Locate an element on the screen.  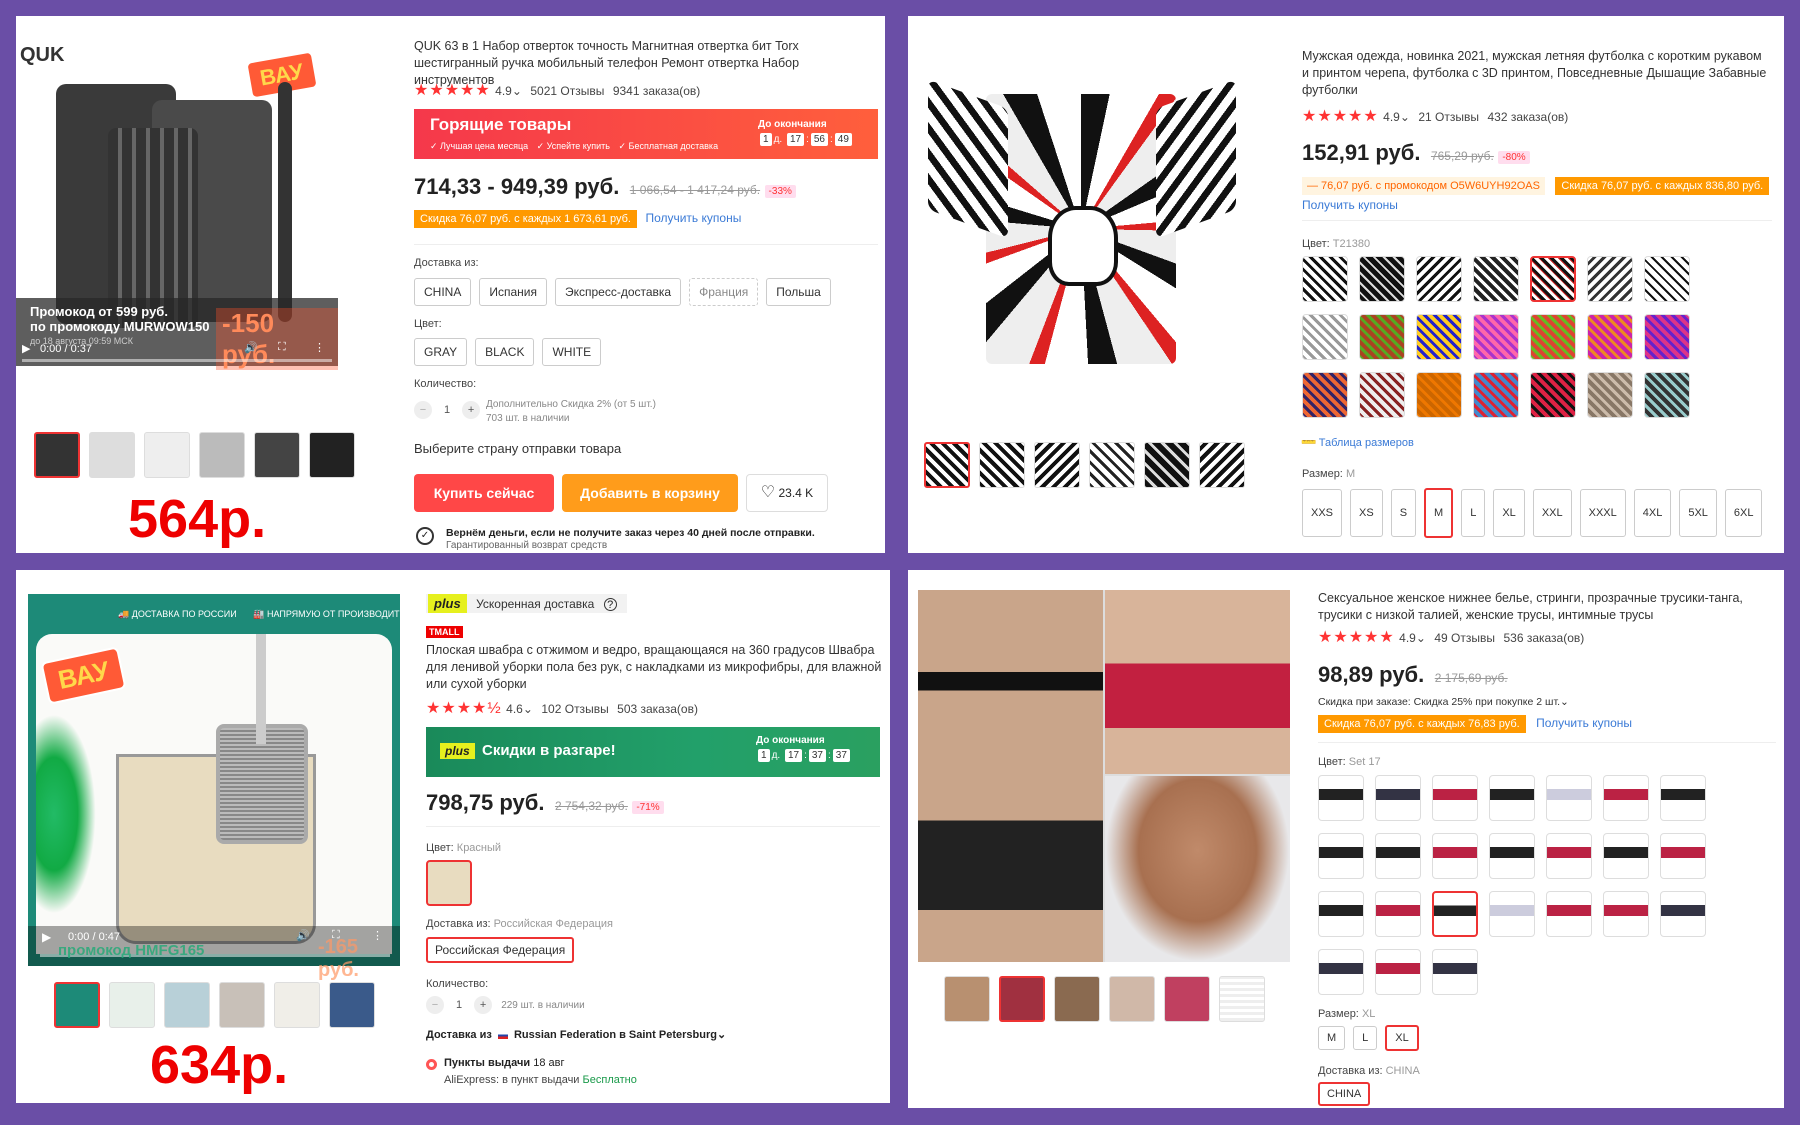
ship-option-spain: Испания is located at coordinates (513, 292).